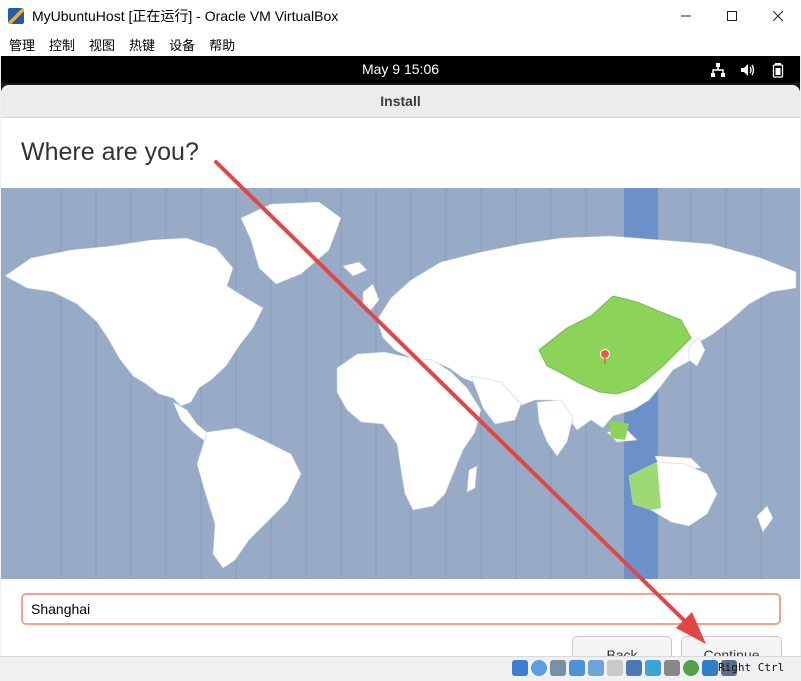  Describe the element at coordinates (400, 668) in the screenshot. I see `vbox-statusbar: Right Ctrl` at that location.